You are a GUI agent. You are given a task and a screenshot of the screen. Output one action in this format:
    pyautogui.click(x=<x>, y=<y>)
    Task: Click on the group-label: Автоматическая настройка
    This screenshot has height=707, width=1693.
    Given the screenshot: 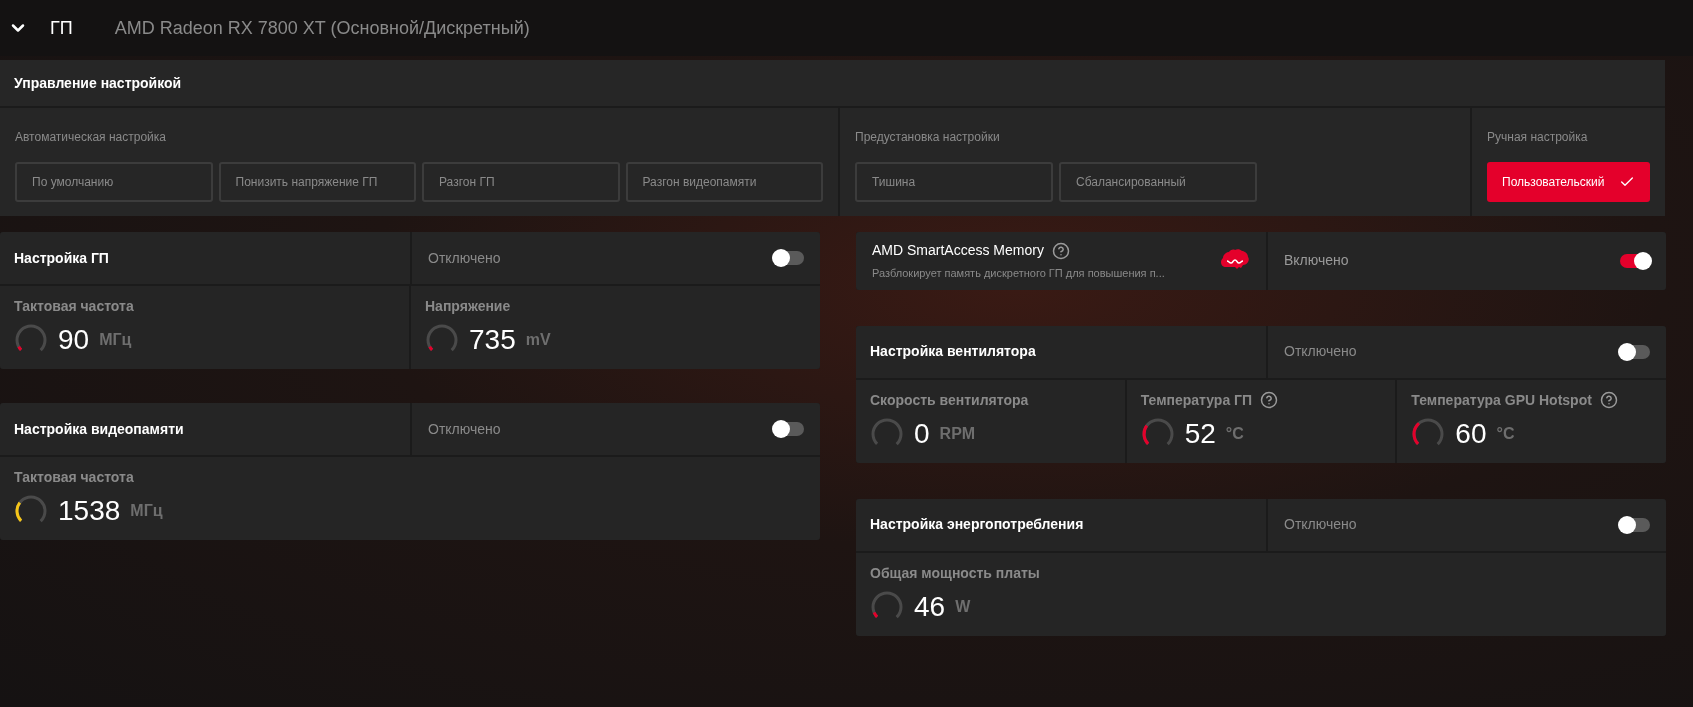 What is the action you would take?
    pyautogui.click(x=91, y=137)
    